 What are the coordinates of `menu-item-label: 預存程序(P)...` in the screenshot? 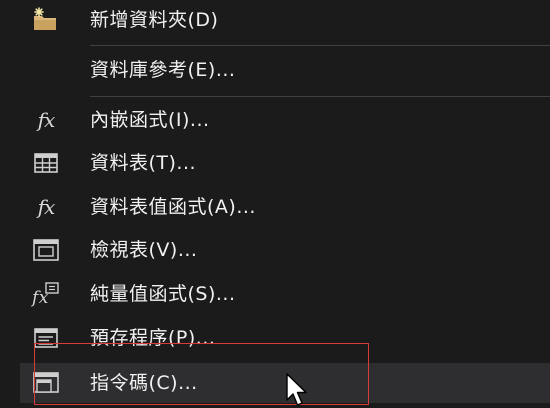 It's located at (153, 338).